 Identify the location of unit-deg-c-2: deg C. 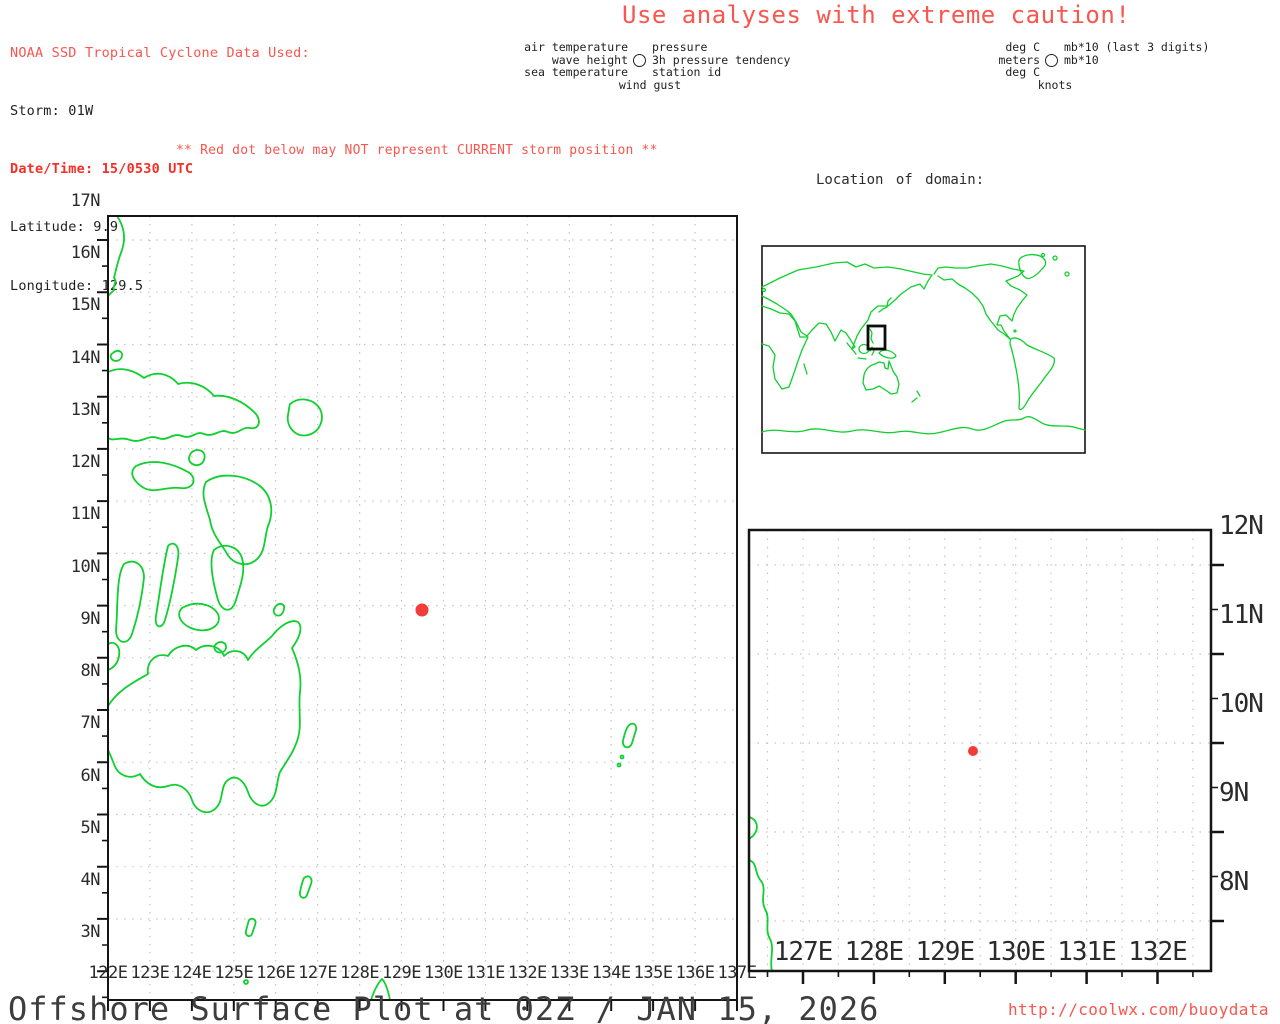
(1022, 72).